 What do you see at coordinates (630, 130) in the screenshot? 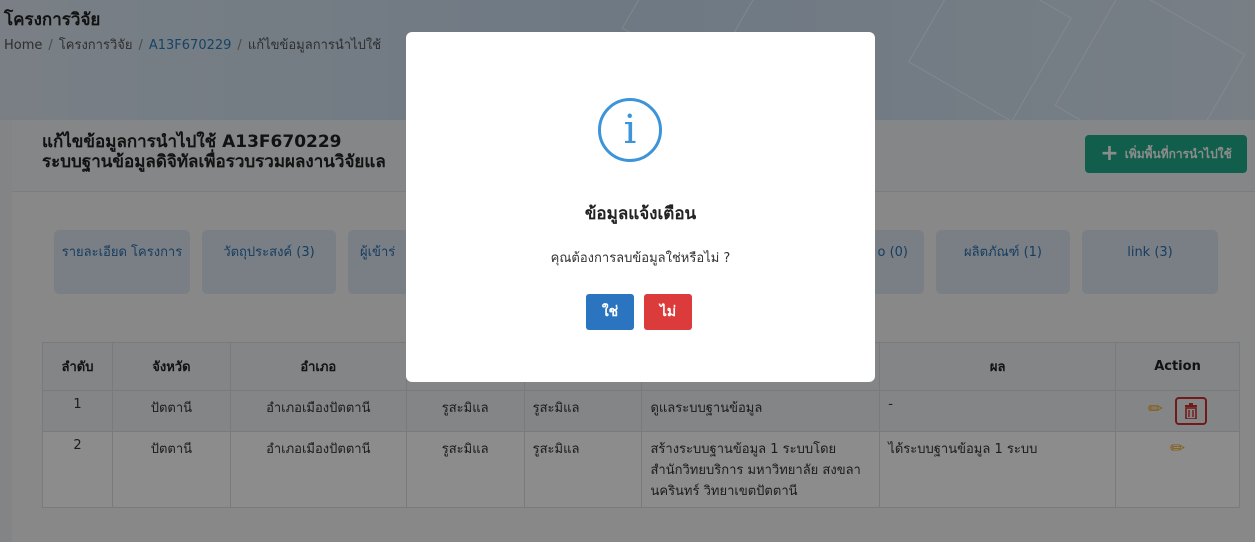
I see `info-icon: i` at bounding box center [630, 130].